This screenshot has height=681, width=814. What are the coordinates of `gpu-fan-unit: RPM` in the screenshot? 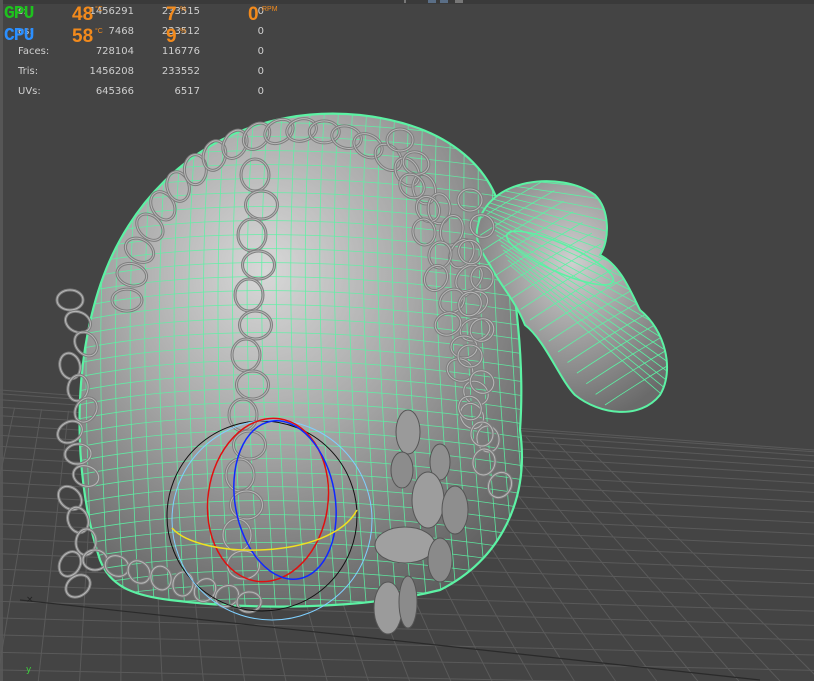 It's located at (270, 9).